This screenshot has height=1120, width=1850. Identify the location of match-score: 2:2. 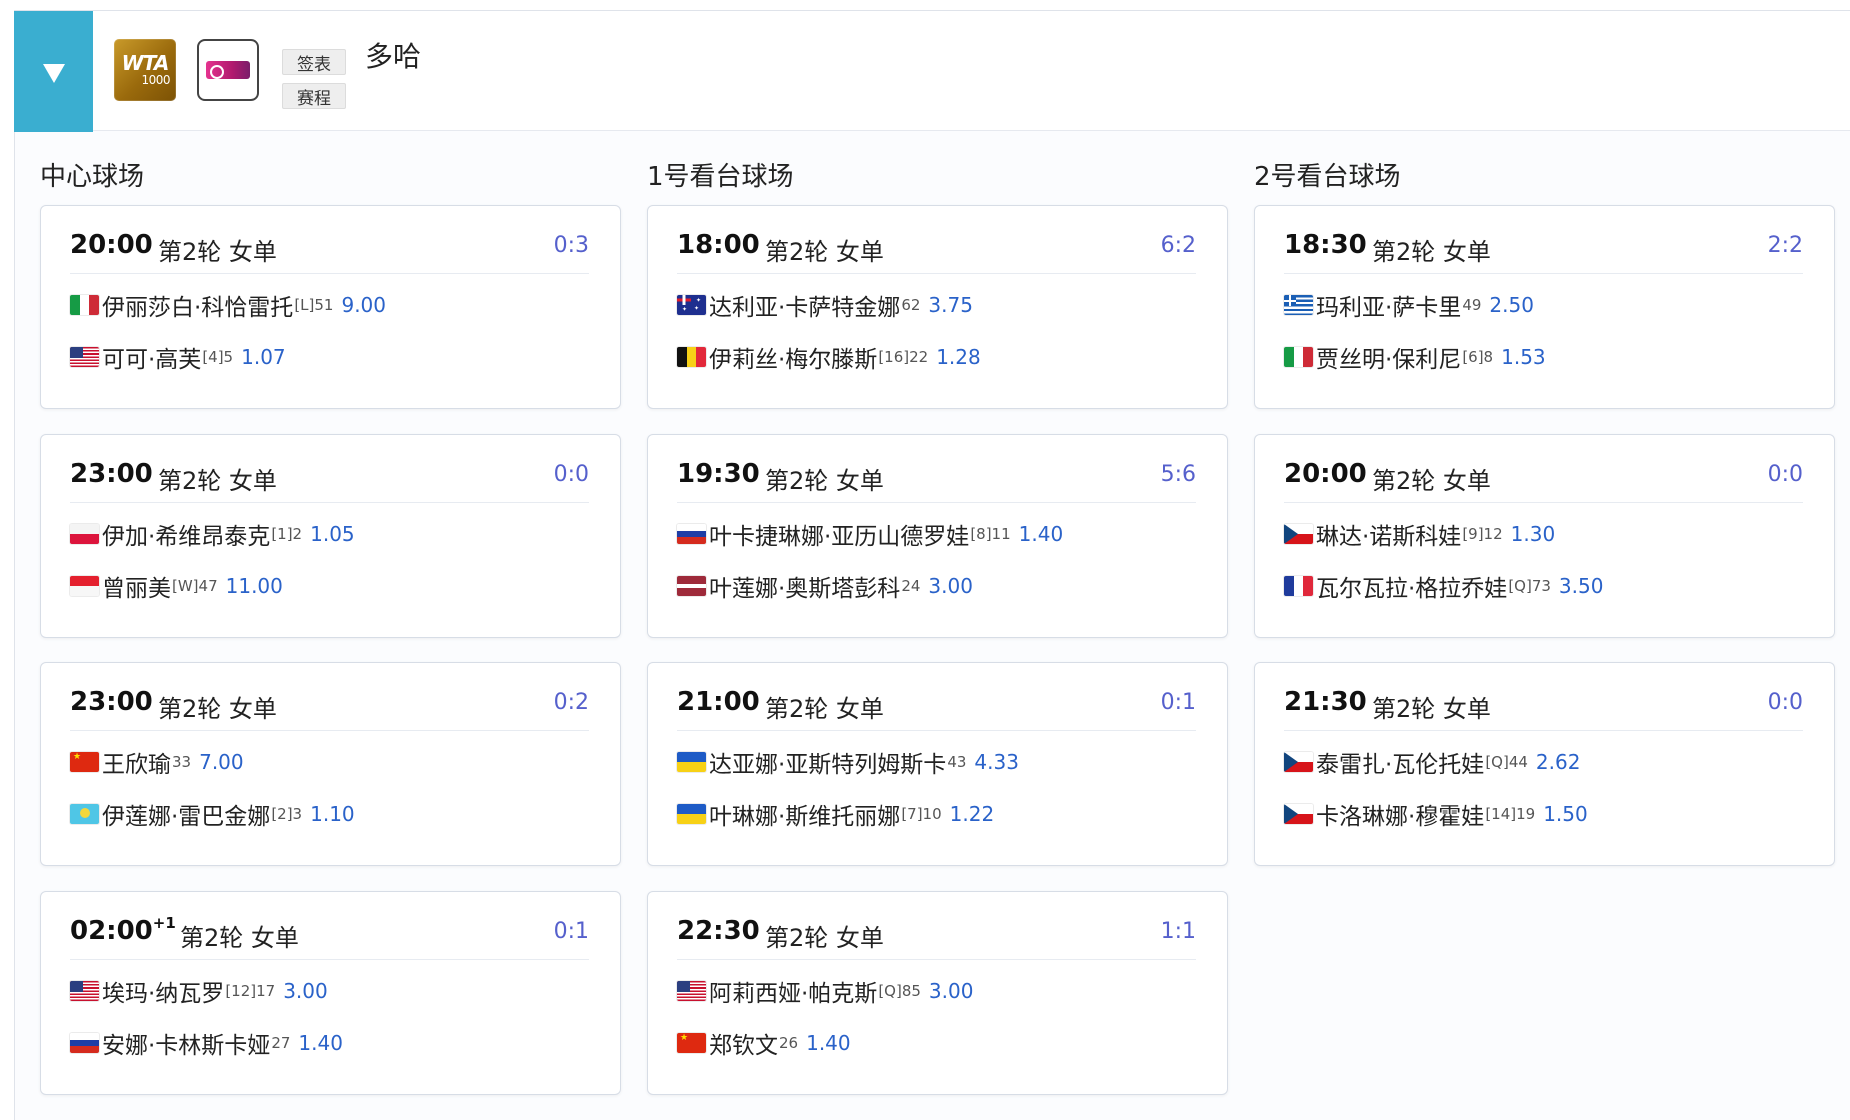
(1785, 245).